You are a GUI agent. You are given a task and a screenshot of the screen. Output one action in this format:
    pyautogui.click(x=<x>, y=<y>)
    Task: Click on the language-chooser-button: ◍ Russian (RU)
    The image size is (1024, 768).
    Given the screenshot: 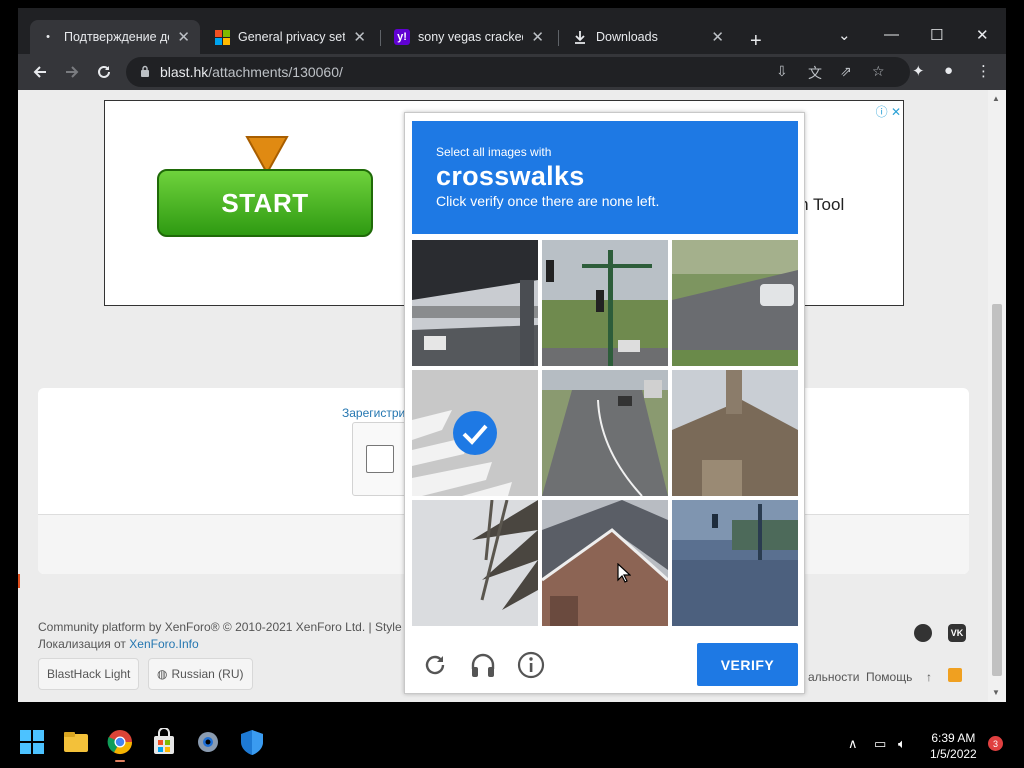 What is the action you would take?
    pyautogui.click(x=200, y=674)
    